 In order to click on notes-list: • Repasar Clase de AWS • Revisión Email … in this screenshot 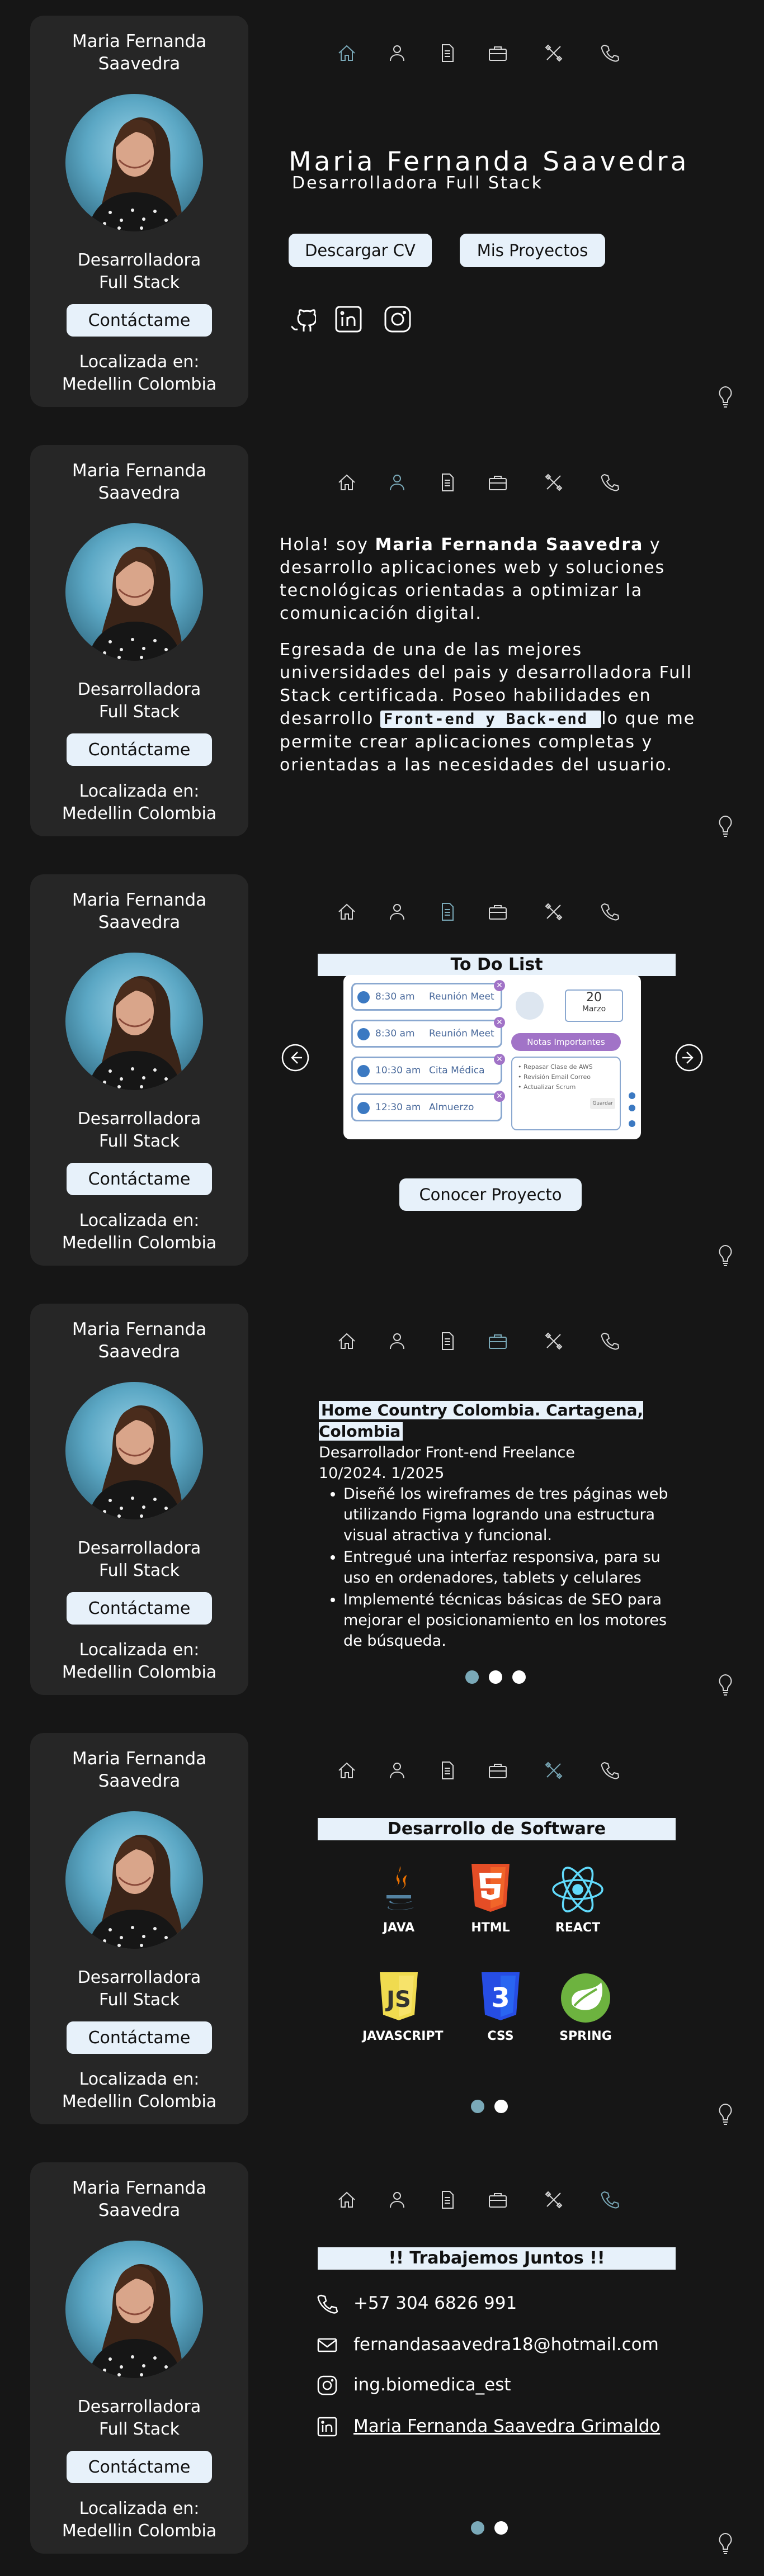, I will do `click(566, 1093)`.